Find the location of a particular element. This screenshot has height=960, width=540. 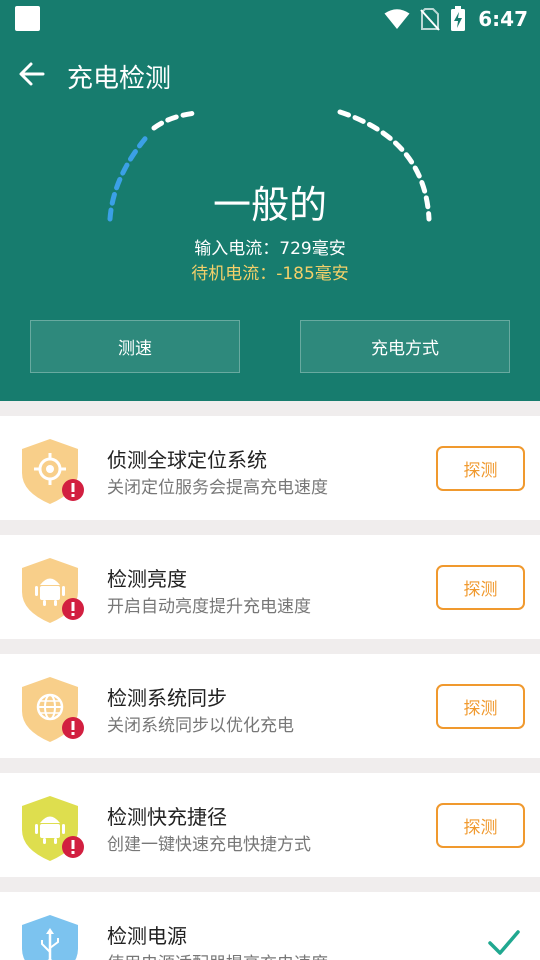

item-title: 检测电源 is located at coordinates (147, 936).